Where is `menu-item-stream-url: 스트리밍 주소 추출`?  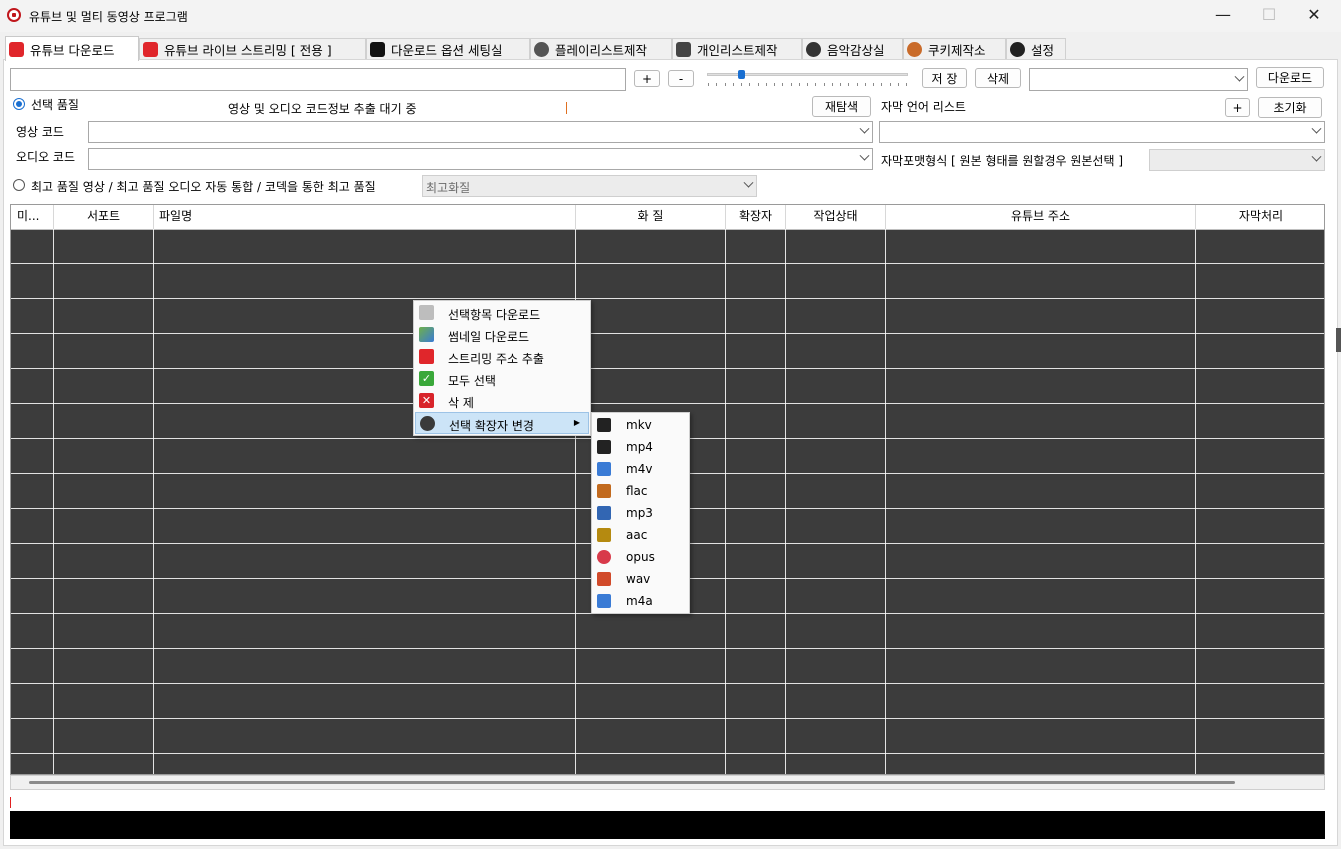 menu-item-stream-url: 스트리밍 주소 추출 is located at coordinates (502, 357).